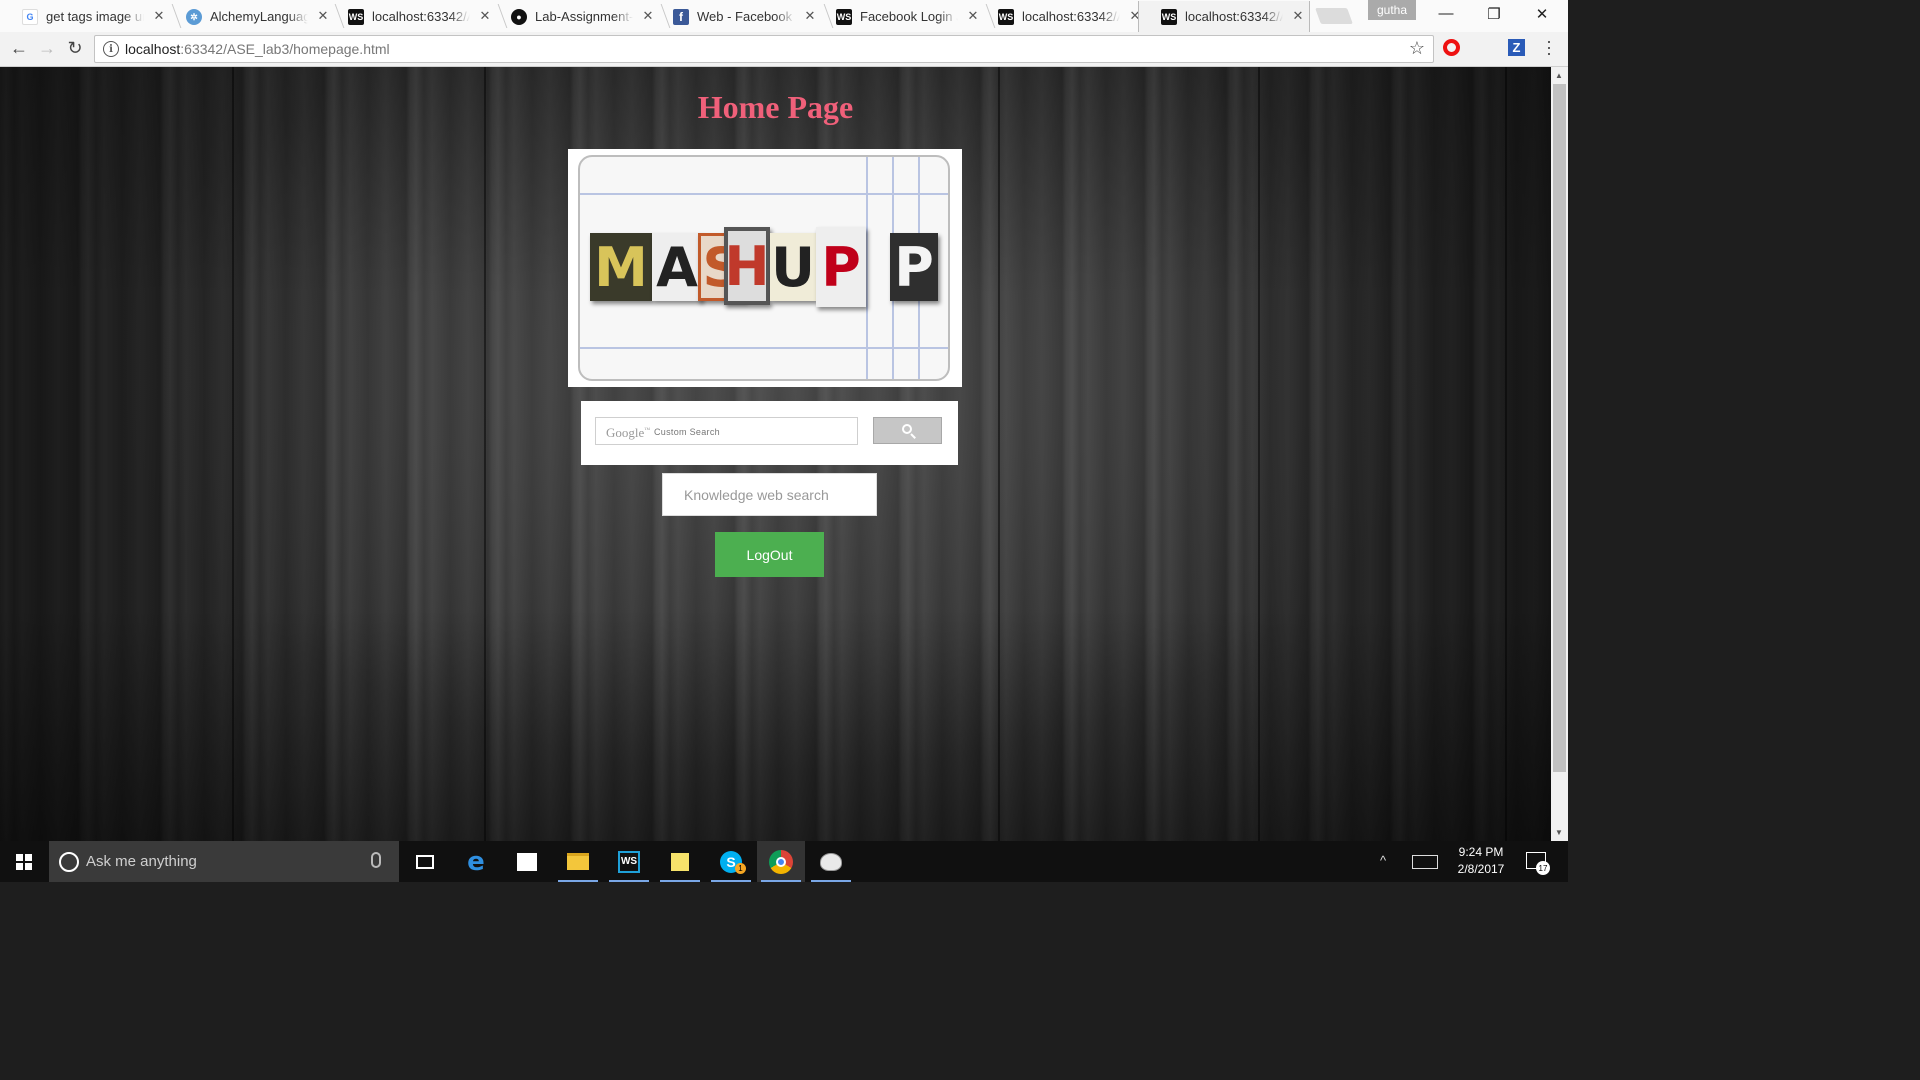 The height and width of the screenshot is (1080, 1920). I want to click on keyboard-icon, so click(1425, 862).